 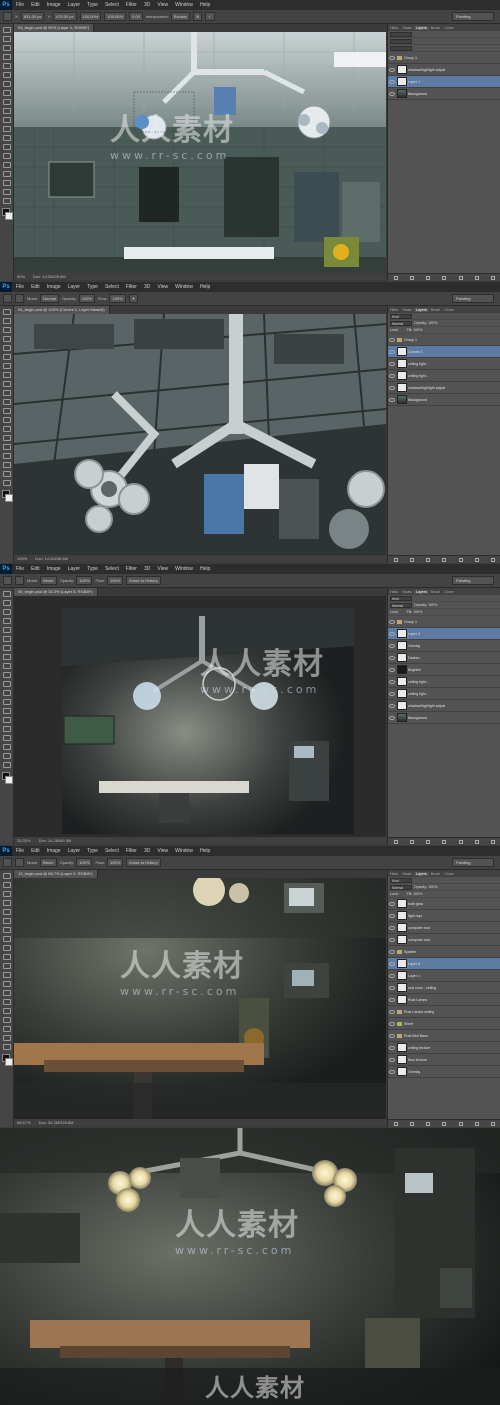 What do you see at coordinates (21, 276) in the screenshot?
I see `zoom-level: 50%` at bounding box center [21, 276].